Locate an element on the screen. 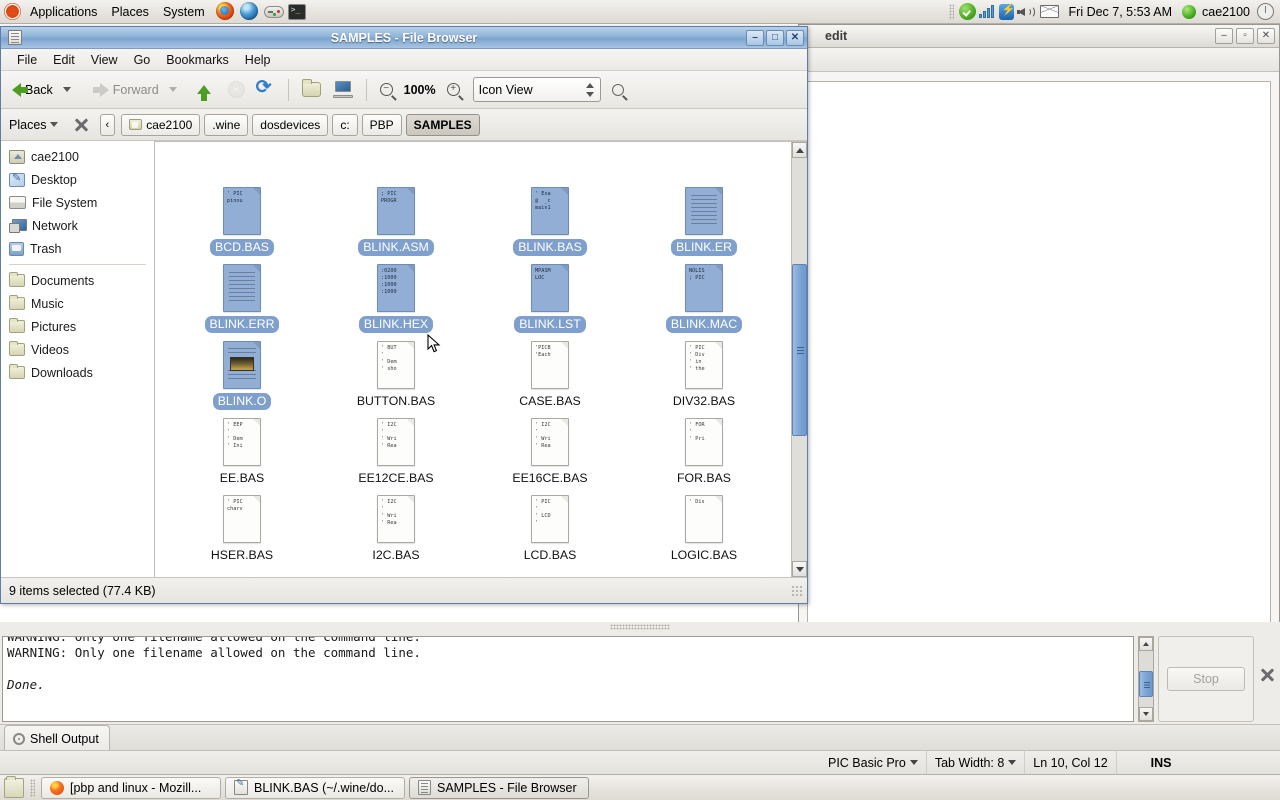 The width and height of the screenshot is (1280, 800). sidebar-item-videos: Videos is located at coordinates (77, 349).